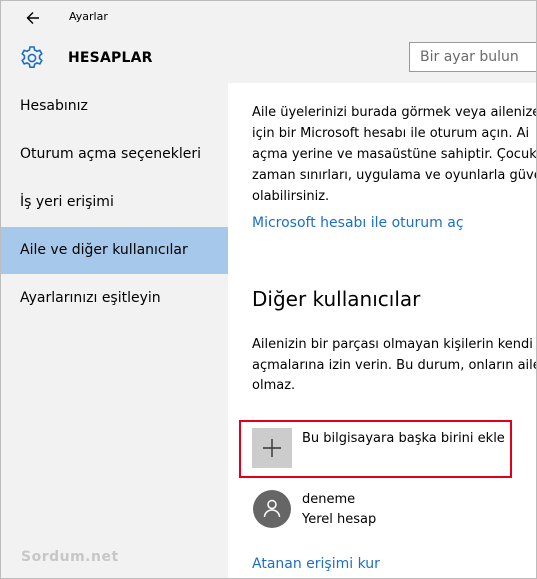 The width and height of the screenshot is (537, 579). Describe the element at coordinates (110, 58) in the screenshot. I see `page-heading: HESAPLAR` at that location.